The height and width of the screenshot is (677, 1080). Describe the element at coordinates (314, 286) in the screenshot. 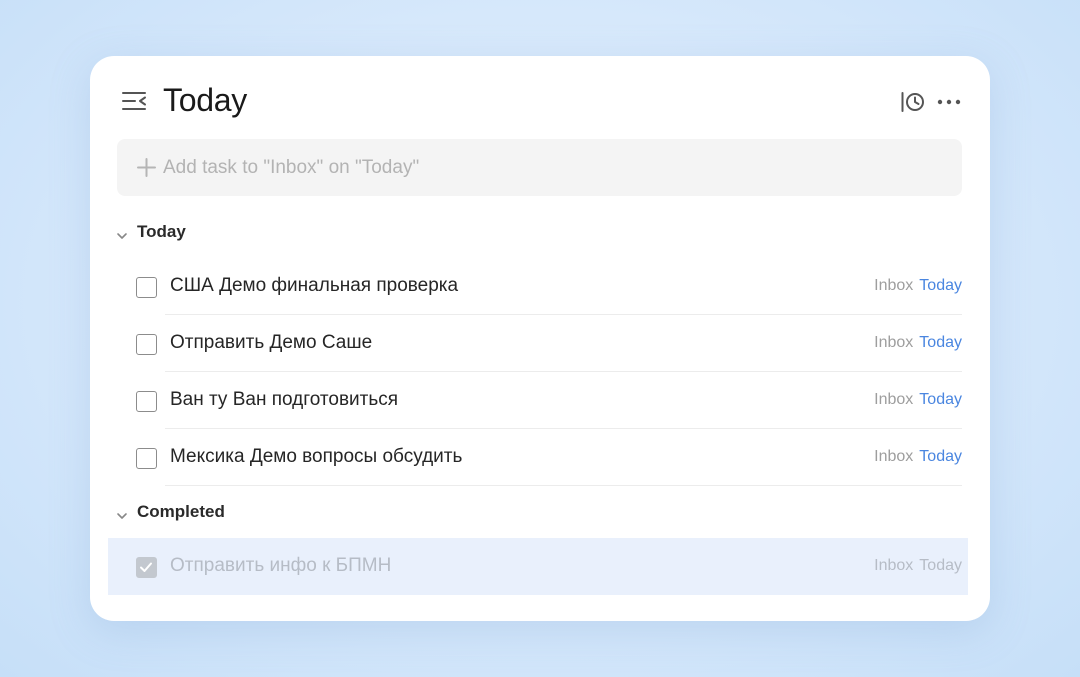

I see `task-title: США Демо финальная проверка` at that location.